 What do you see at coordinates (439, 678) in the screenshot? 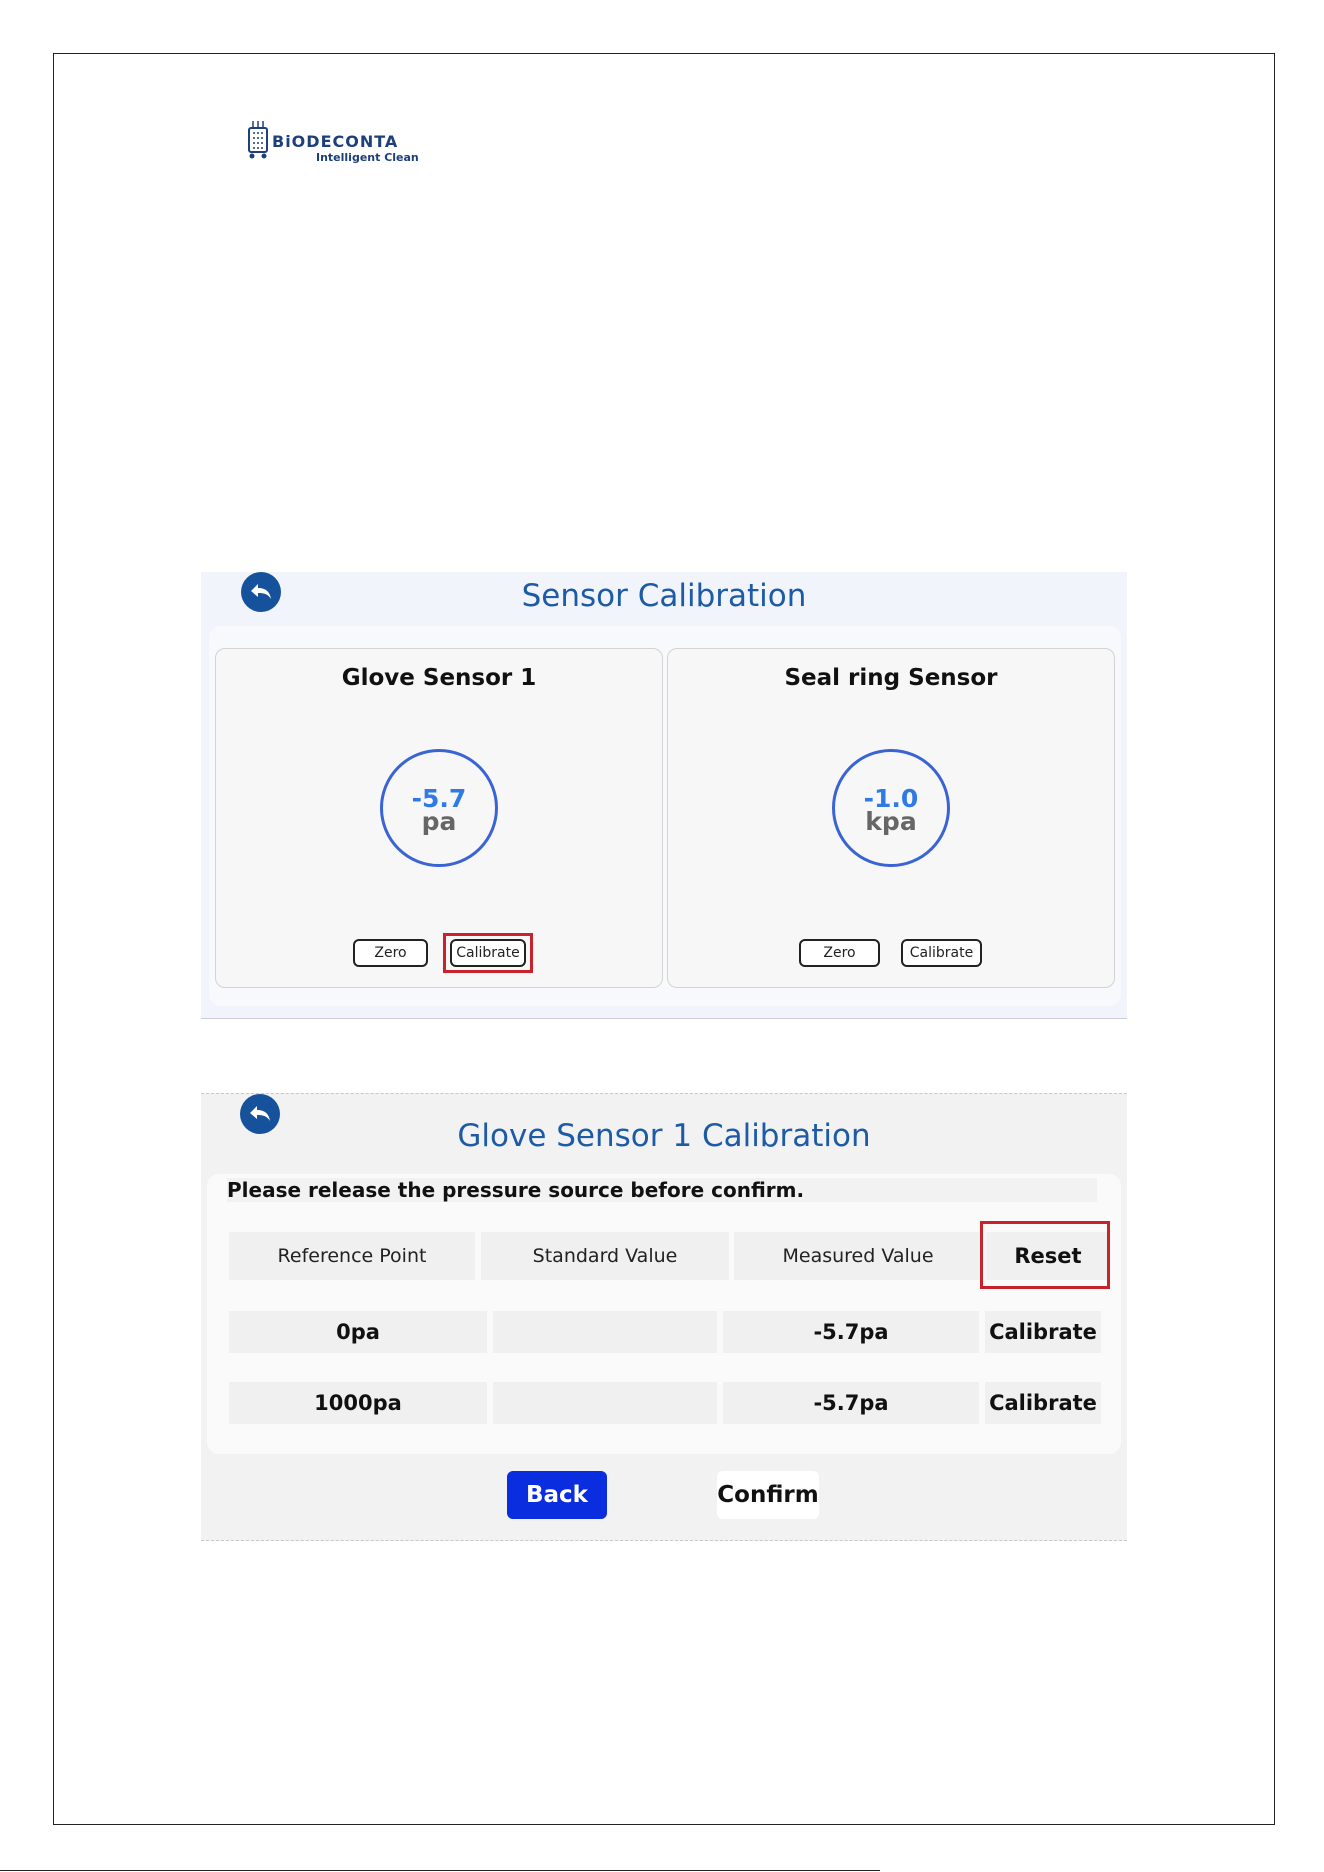
I see `sensor-name: Glove Sensor 1` at bounding box center [439, 678].